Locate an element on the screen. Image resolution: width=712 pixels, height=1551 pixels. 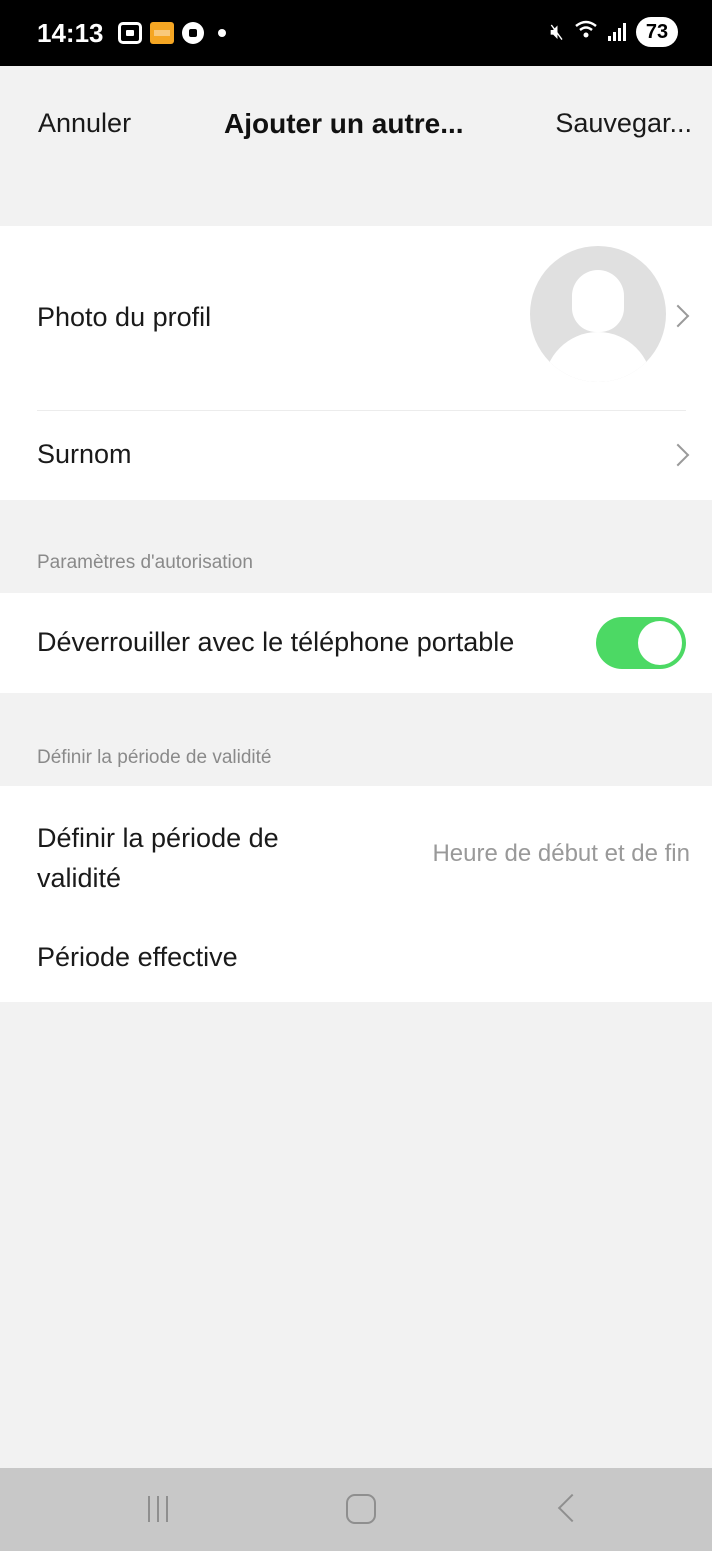
app-notification-icon is located at coordinates (162, 33).